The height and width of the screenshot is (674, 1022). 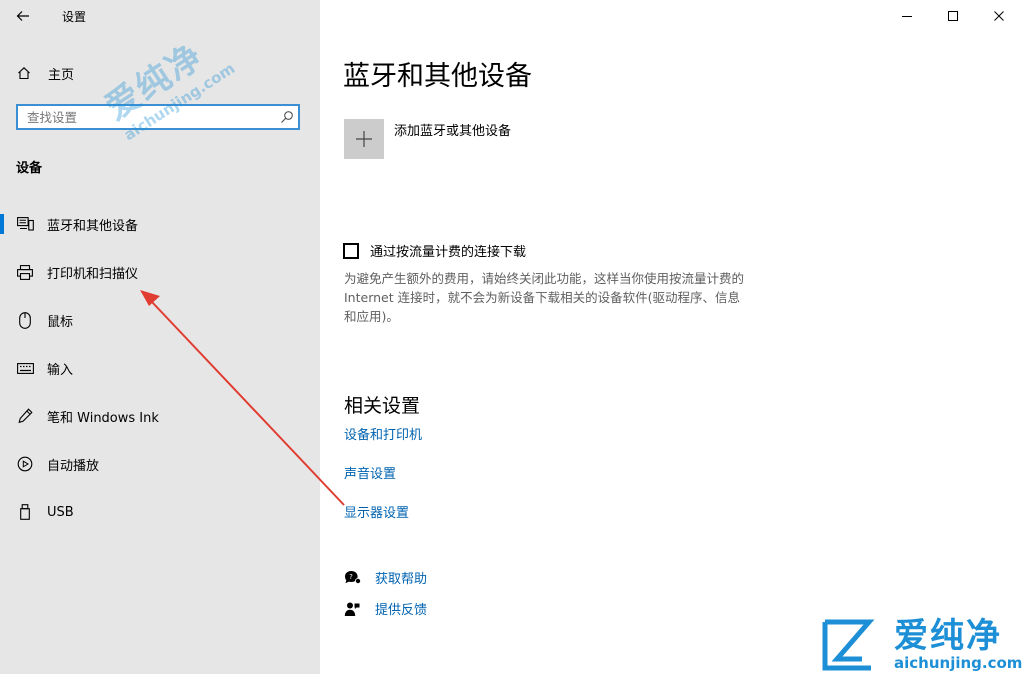 I want to click on metered-download-label: 通过按流量计费的连接下载, so click(x=448, y=252).